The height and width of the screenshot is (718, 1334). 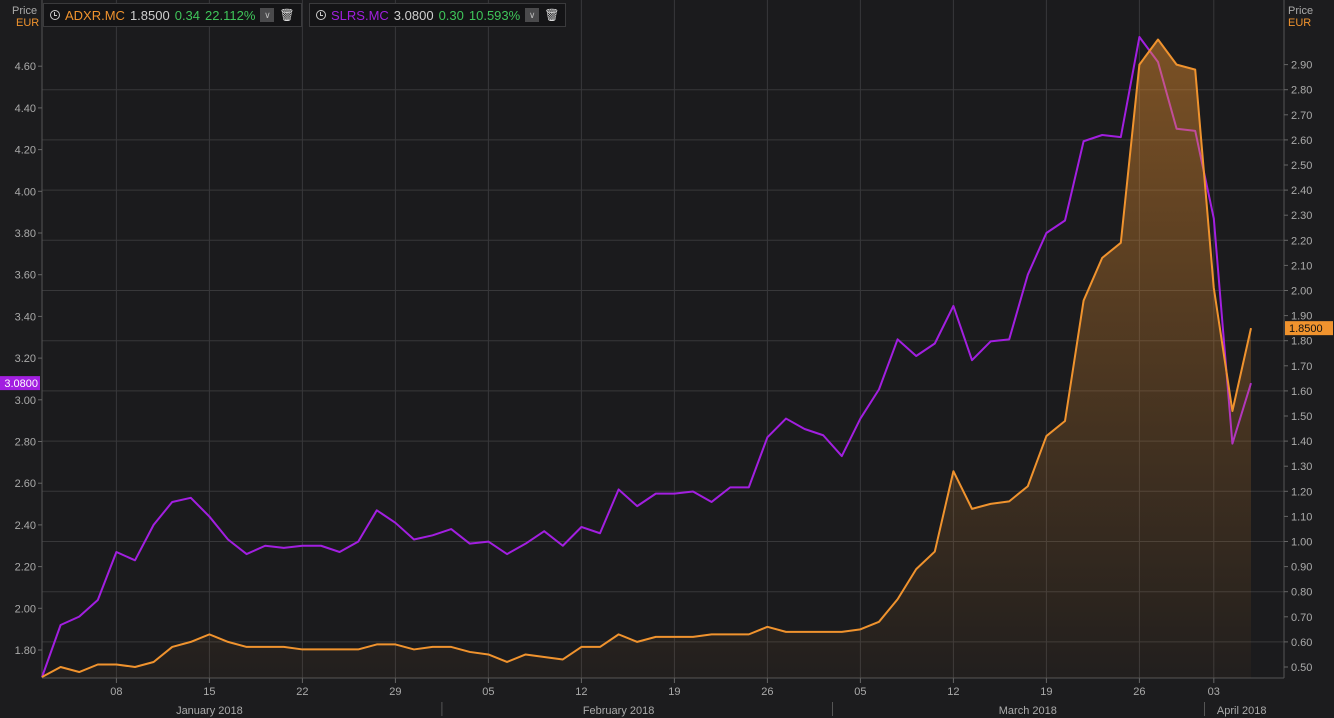 What do you see at coordinates (395, 692) in the screenshot?
I see `x-tick-label: 29` at bounding box center [395, 692].